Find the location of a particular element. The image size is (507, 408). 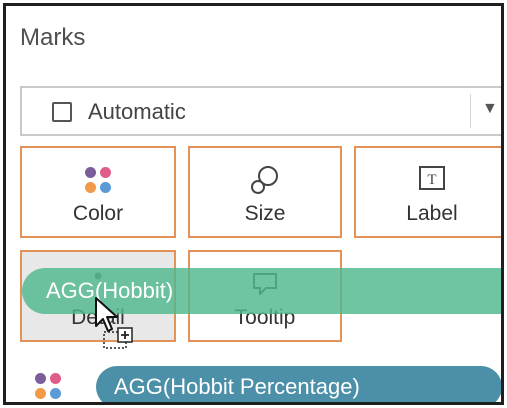

color-card-label: Color is located at coordinates (98, 213).